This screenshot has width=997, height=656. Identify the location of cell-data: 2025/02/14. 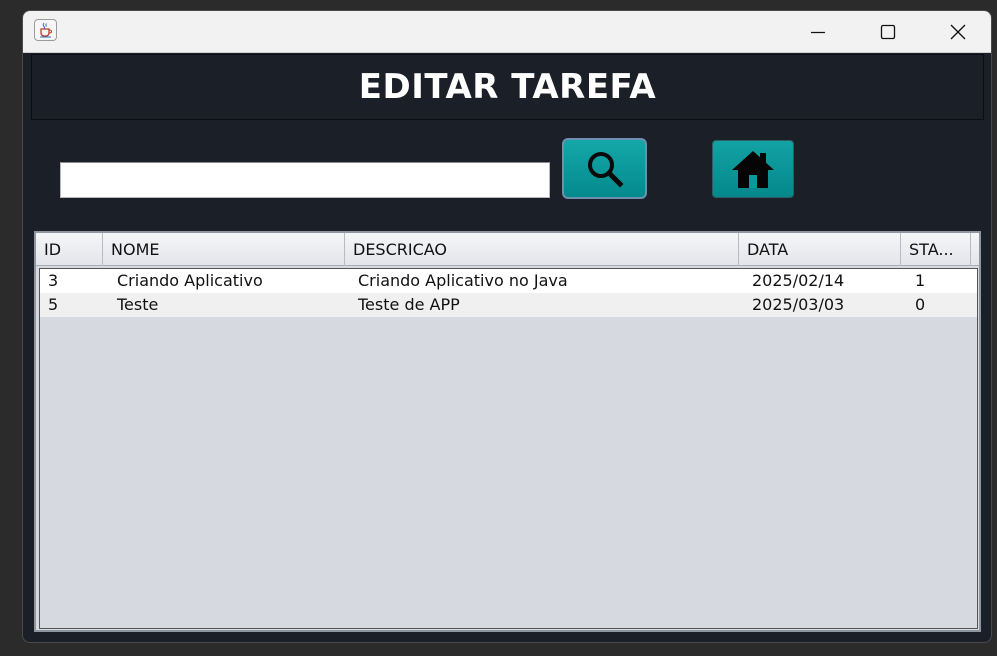
(798, 280).